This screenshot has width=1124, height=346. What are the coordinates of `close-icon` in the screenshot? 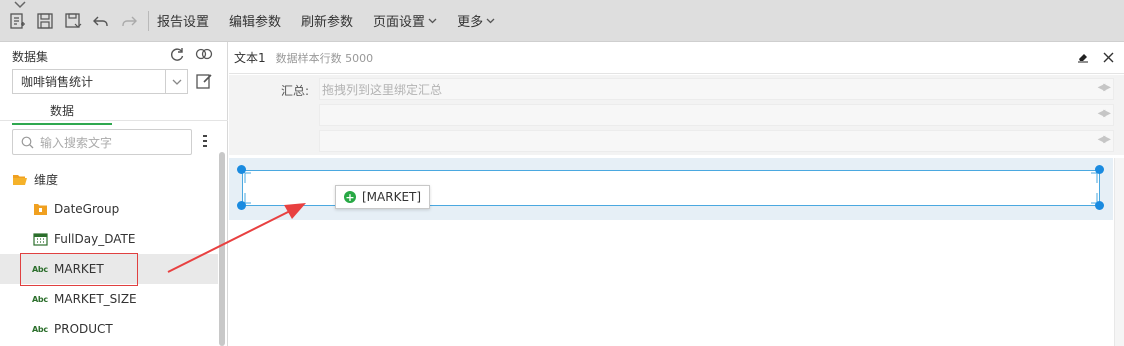 It's located at (1108, 57).